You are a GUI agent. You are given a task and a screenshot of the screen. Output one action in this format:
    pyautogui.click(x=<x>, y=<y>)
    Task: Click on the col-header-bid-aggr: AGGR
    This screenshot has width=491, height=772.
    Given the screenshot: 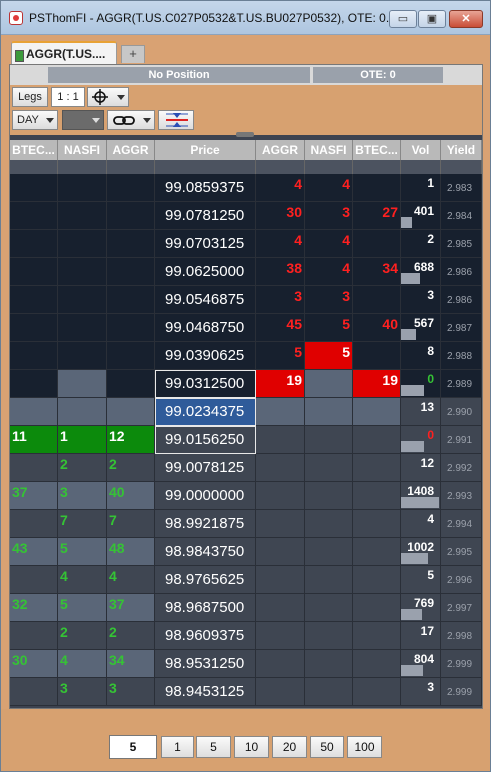 What is the action you would take?
    pyautogui.click(x=131, y=150)
    